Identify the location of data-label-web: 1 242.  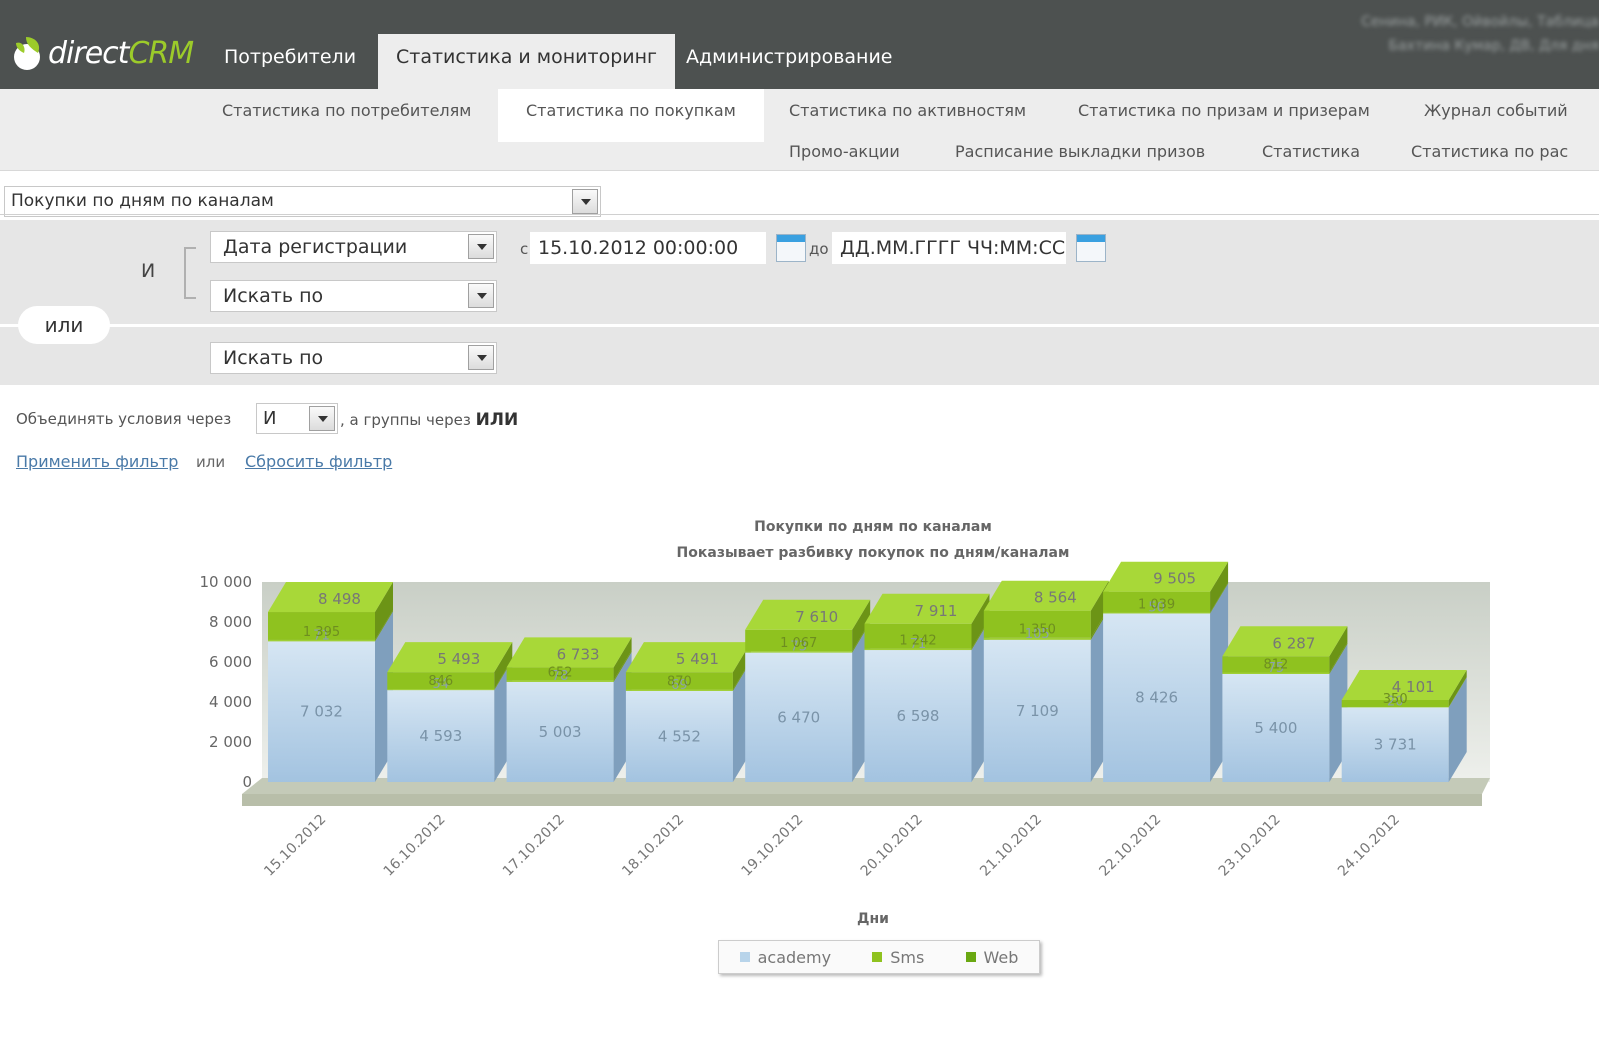
(917, 641).